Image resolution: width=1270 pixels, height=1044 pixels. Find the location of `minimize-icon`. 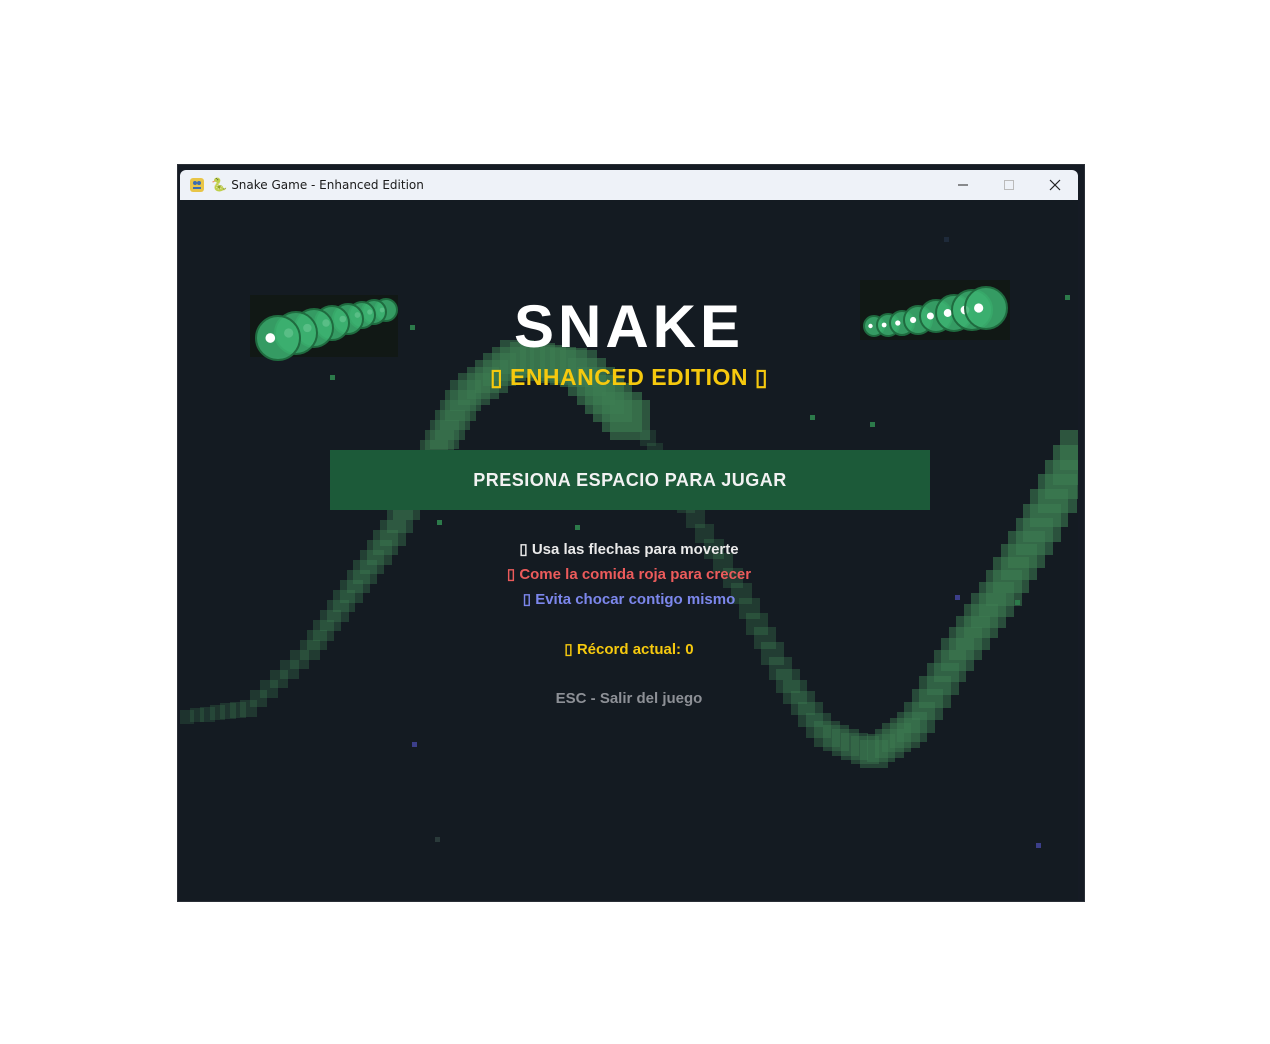

minimize-icon is located at coordinates (963, 185).